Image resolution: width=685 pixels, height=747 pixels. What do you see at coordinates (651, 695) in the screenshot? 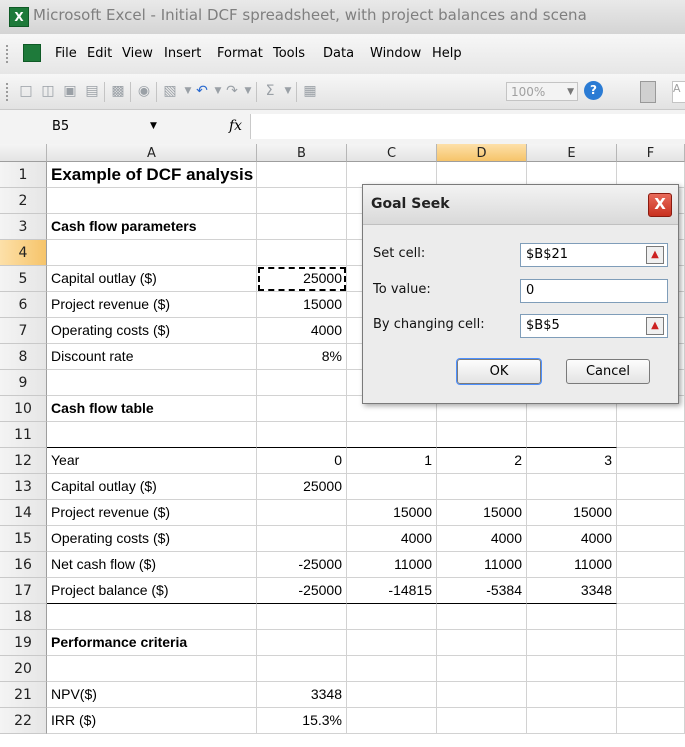
I see `cell-f21` at bounding box center [651, 695].